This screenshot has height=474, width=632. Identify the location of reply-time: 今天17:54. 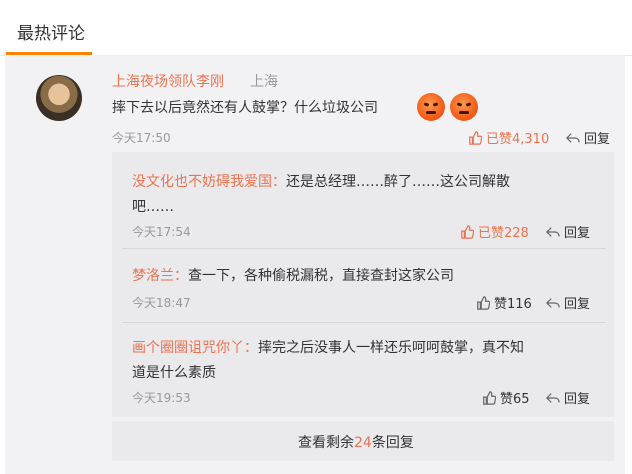
(161, 232).